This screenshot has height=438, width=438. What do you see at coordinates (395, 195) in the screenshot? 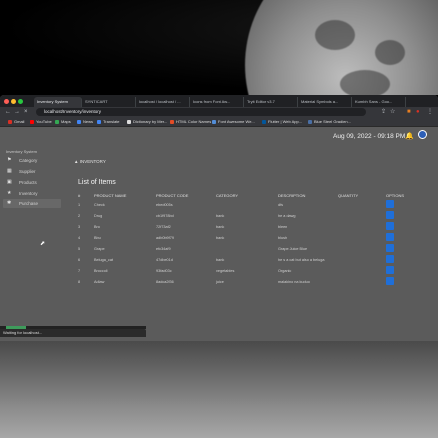
I see `column-header-options: OPTIONS` at bounding box center [395, 195].